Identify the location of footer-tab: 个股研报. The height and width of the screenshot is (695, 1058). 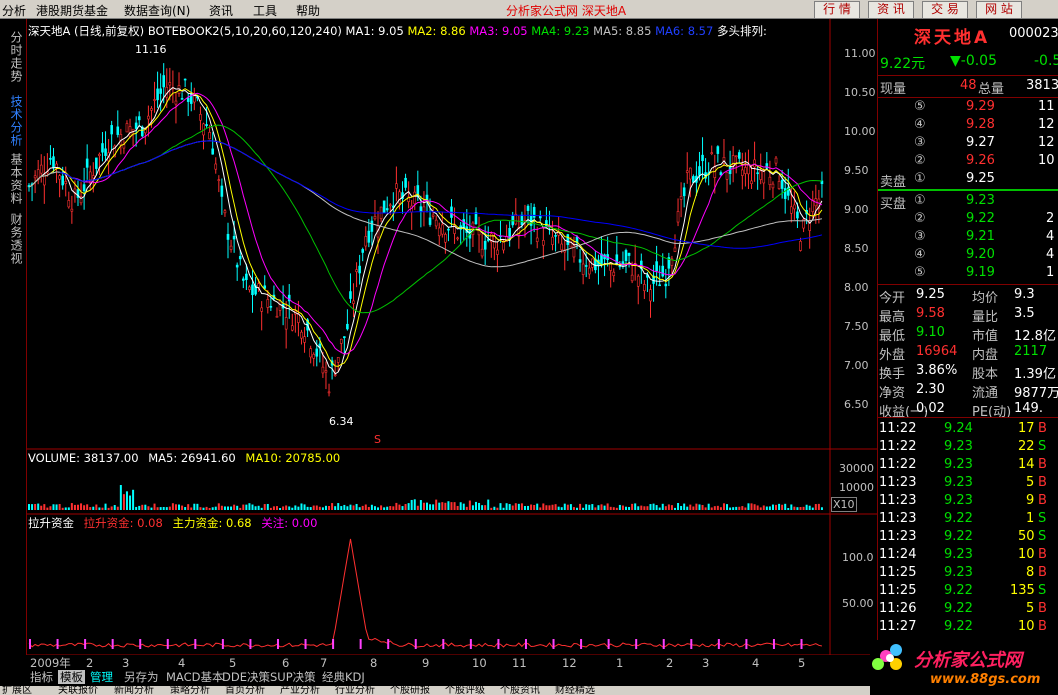
(416, 690).